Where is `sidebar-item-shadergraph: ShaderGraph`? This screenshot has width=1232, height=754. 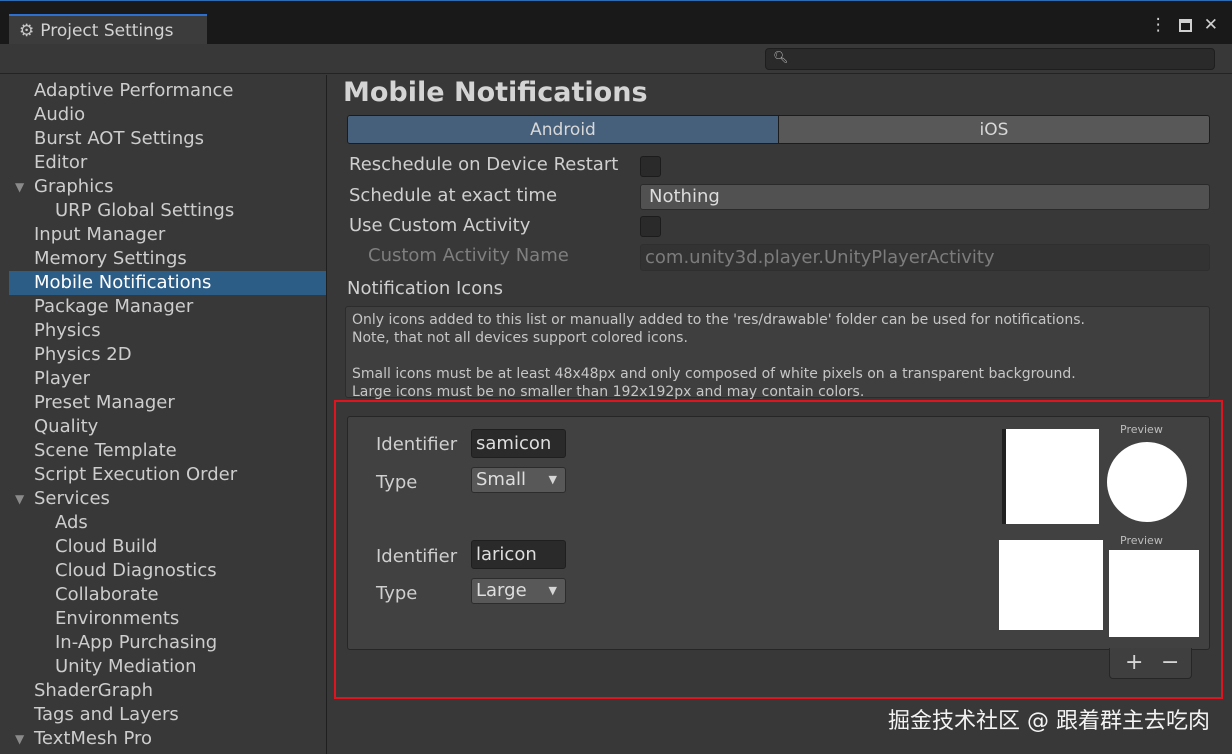 sidebar-item-shadergraph: ShaderGraph is located at coordinates (167, 691).